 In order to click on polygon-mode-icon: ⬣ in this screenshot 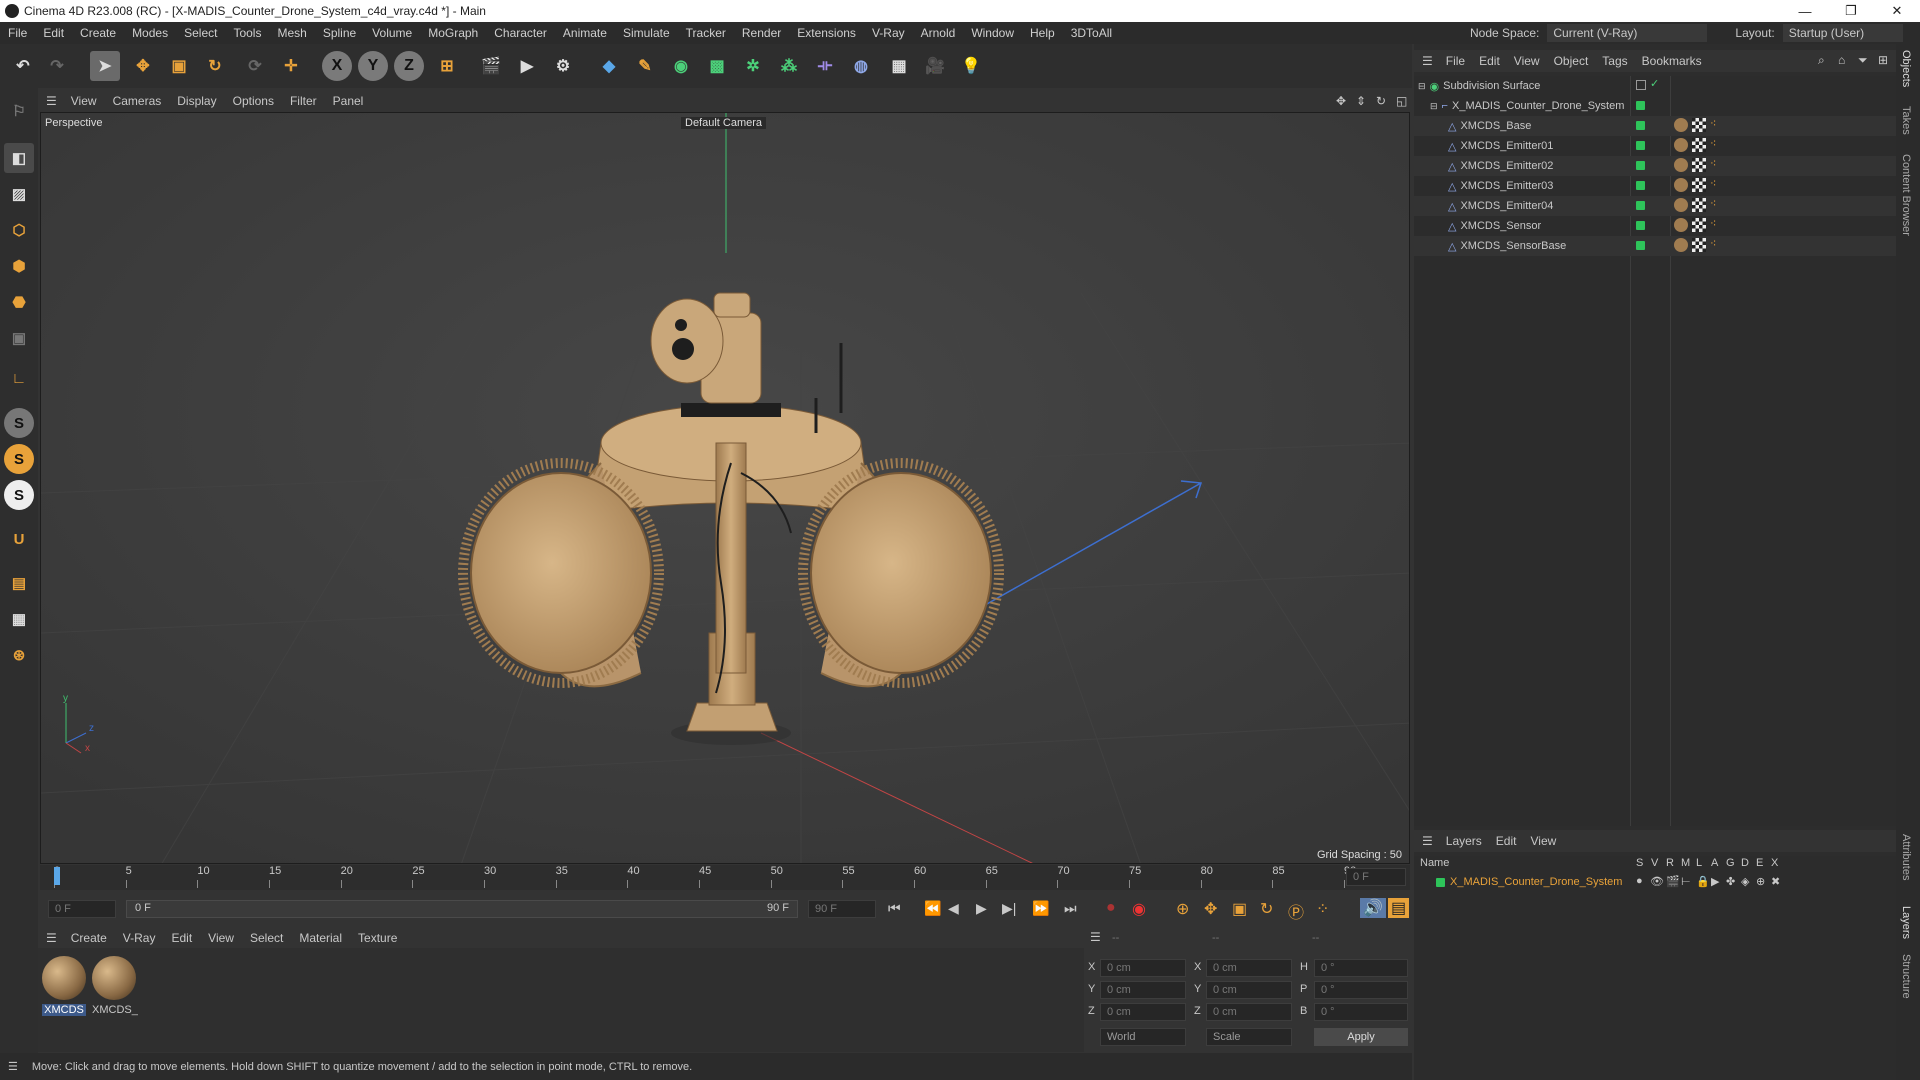, I will do `click(19, 302)`.